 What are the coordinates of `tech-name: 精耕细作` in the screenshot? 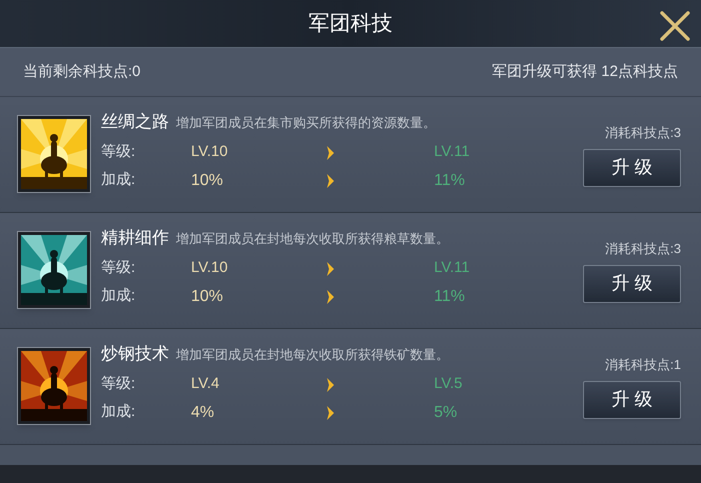 It's located at (135, 238).